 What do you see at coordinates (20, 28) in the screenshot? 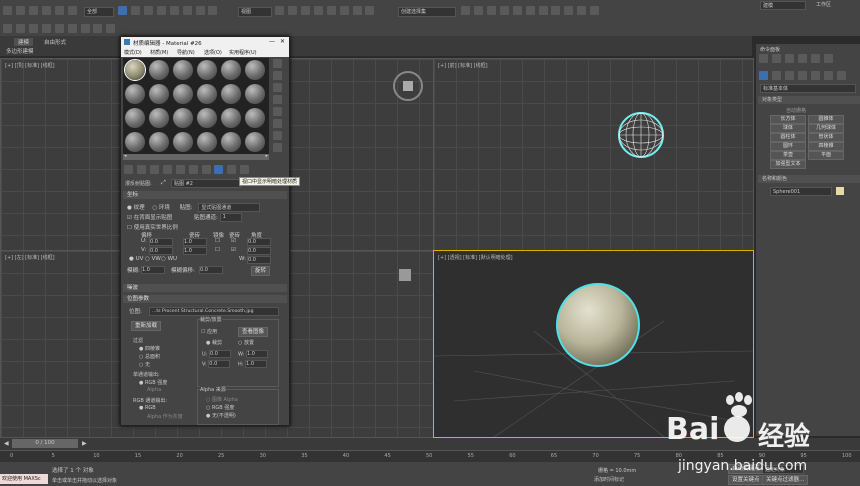
I see `layer-icon` at bounding box center [20, 28].